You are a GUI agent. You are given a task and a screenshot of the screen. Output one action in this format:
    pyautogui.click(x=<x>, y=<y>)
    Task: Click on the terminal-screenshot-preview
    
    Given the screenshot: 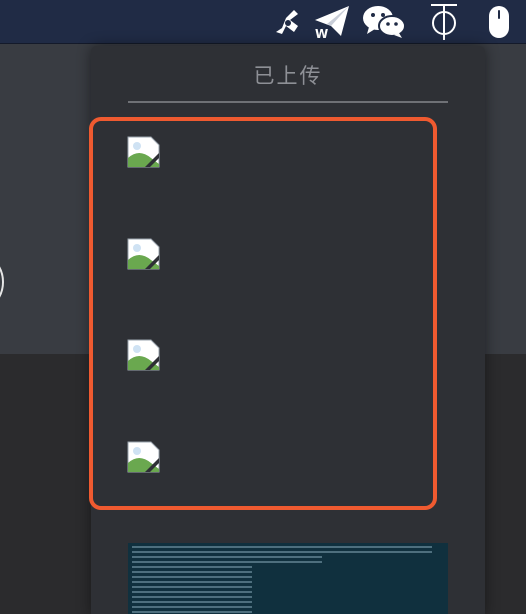 What is the action you would take?
    pyautogui.click(x=288, y=578)
    